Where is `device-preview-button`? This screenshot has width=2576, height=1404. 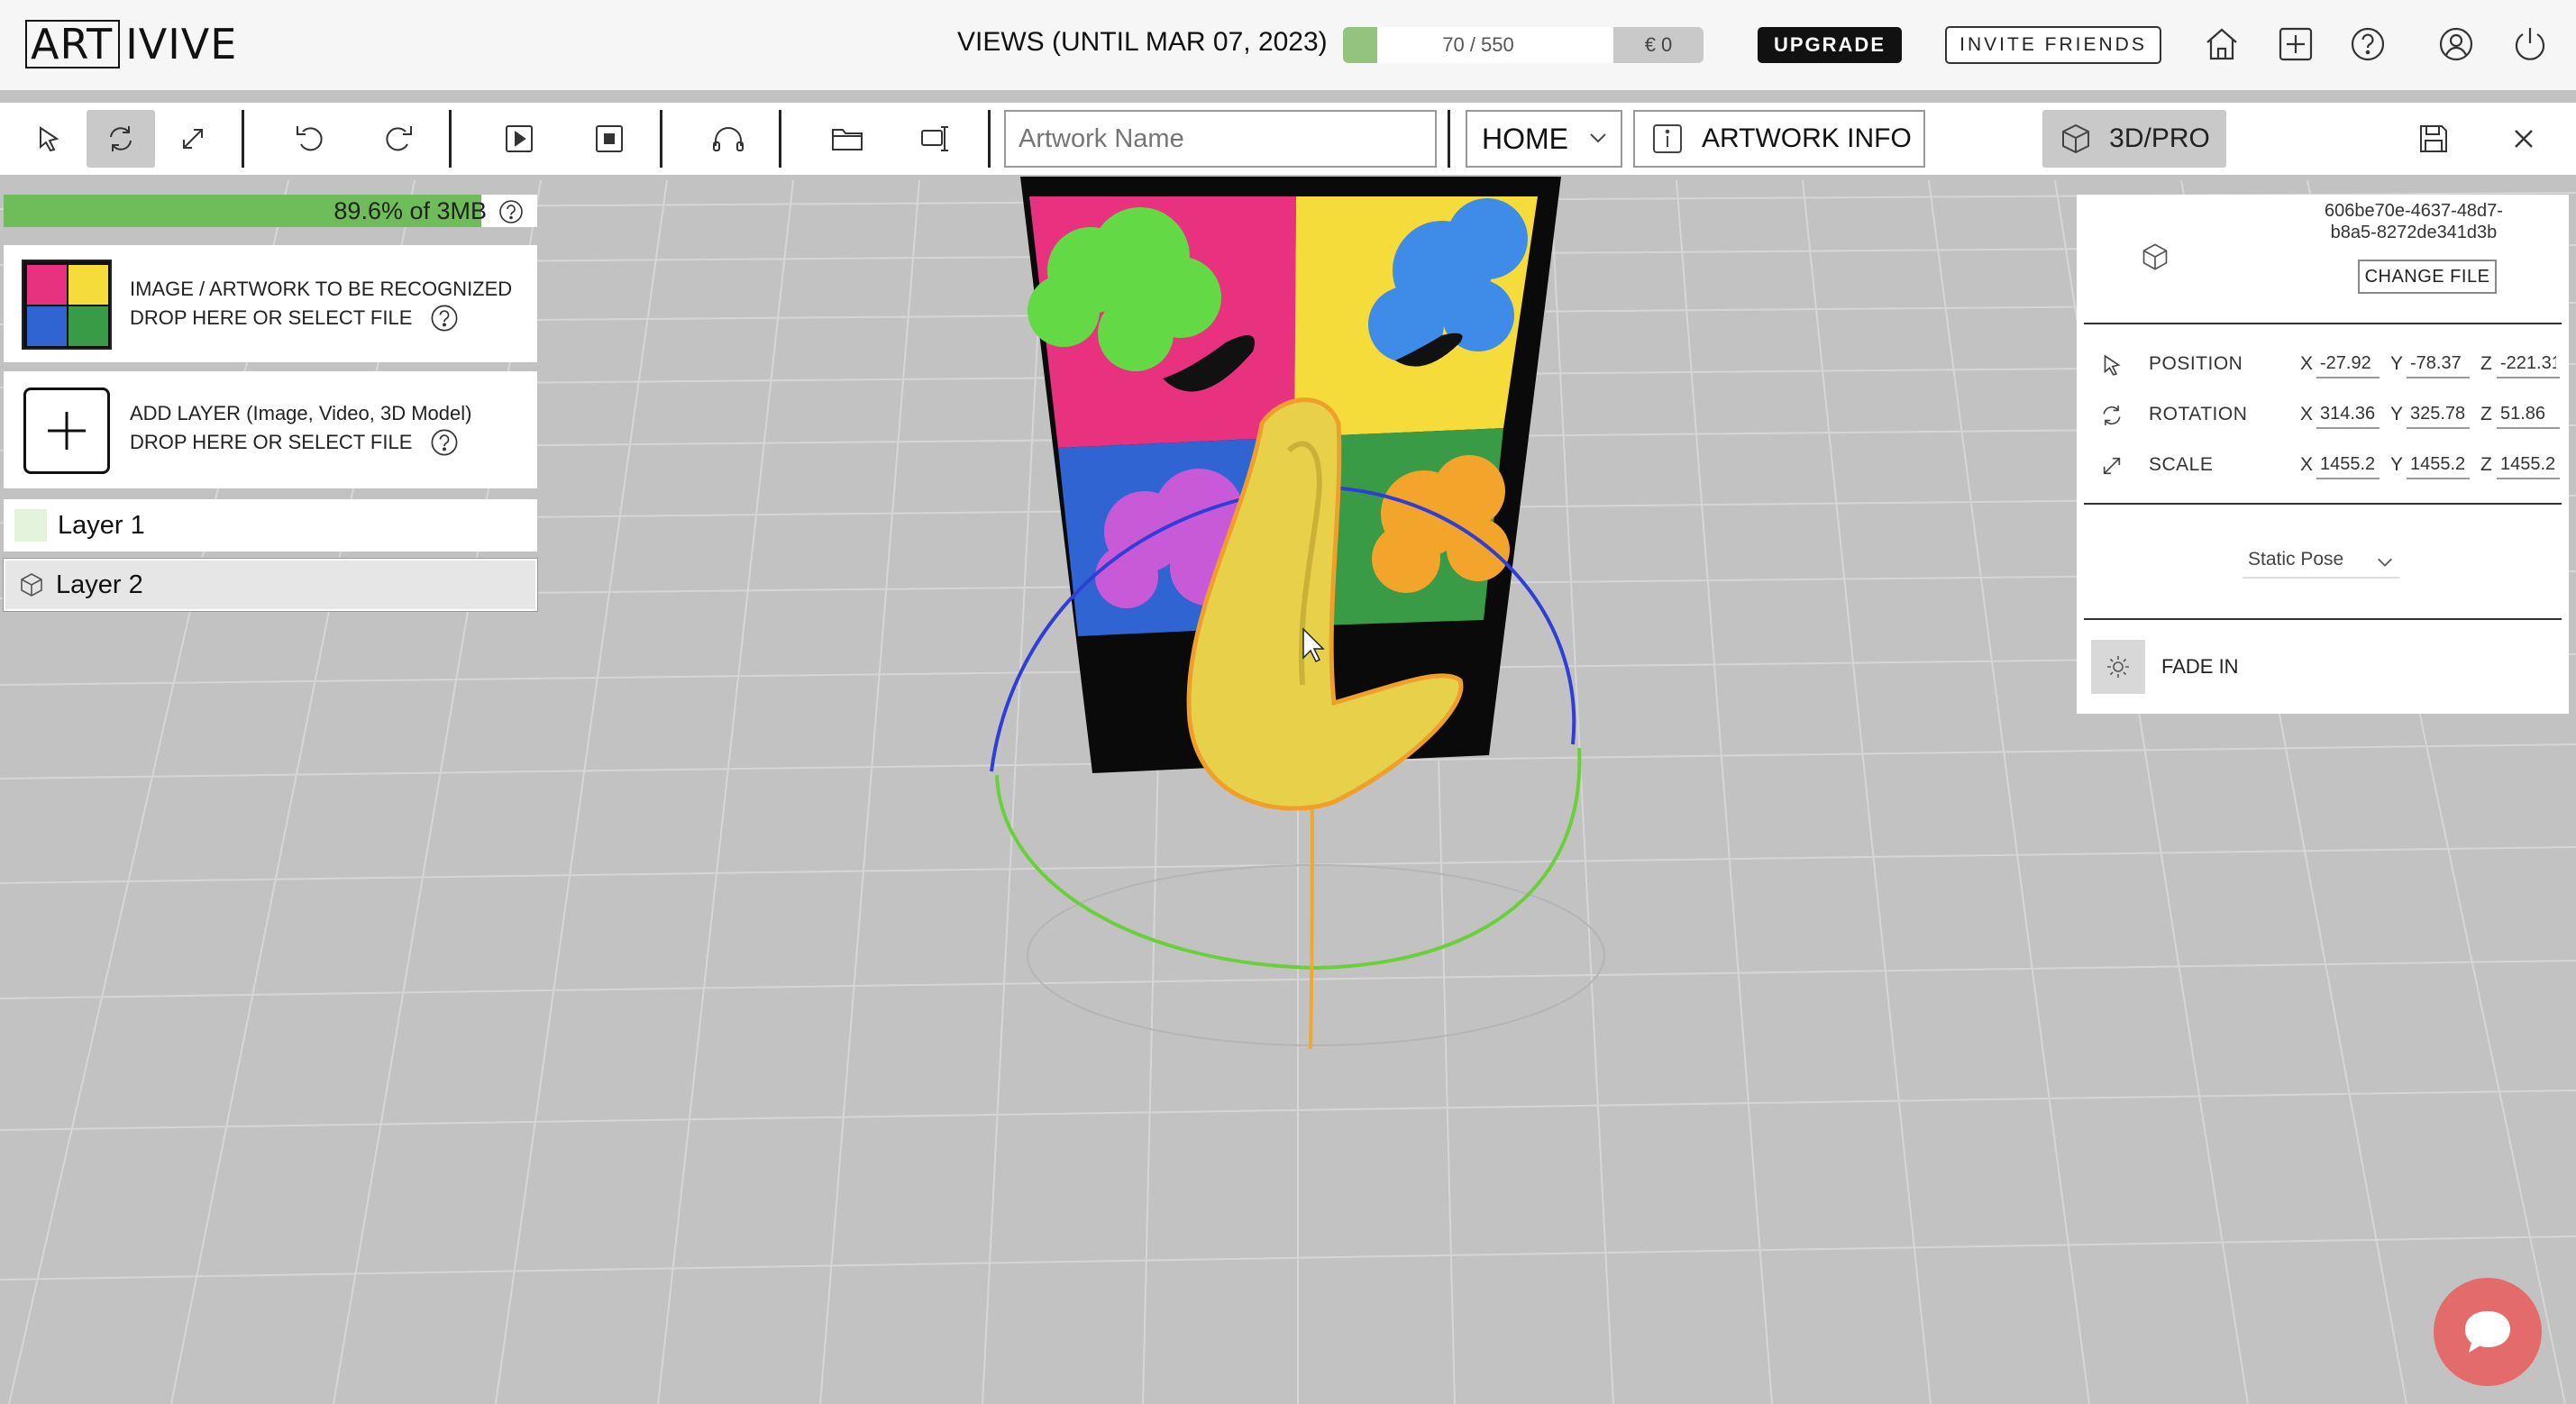 device-preview-button is located at coordinates (938, 139).